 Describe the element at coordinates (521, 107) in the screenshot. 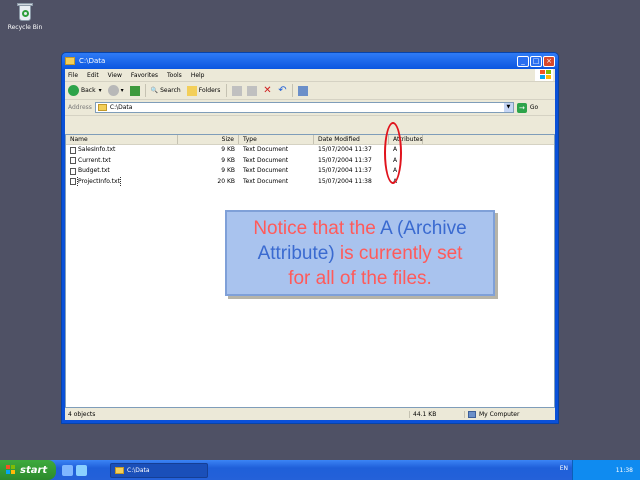

I see `go-arrow-icon: →` at that location.